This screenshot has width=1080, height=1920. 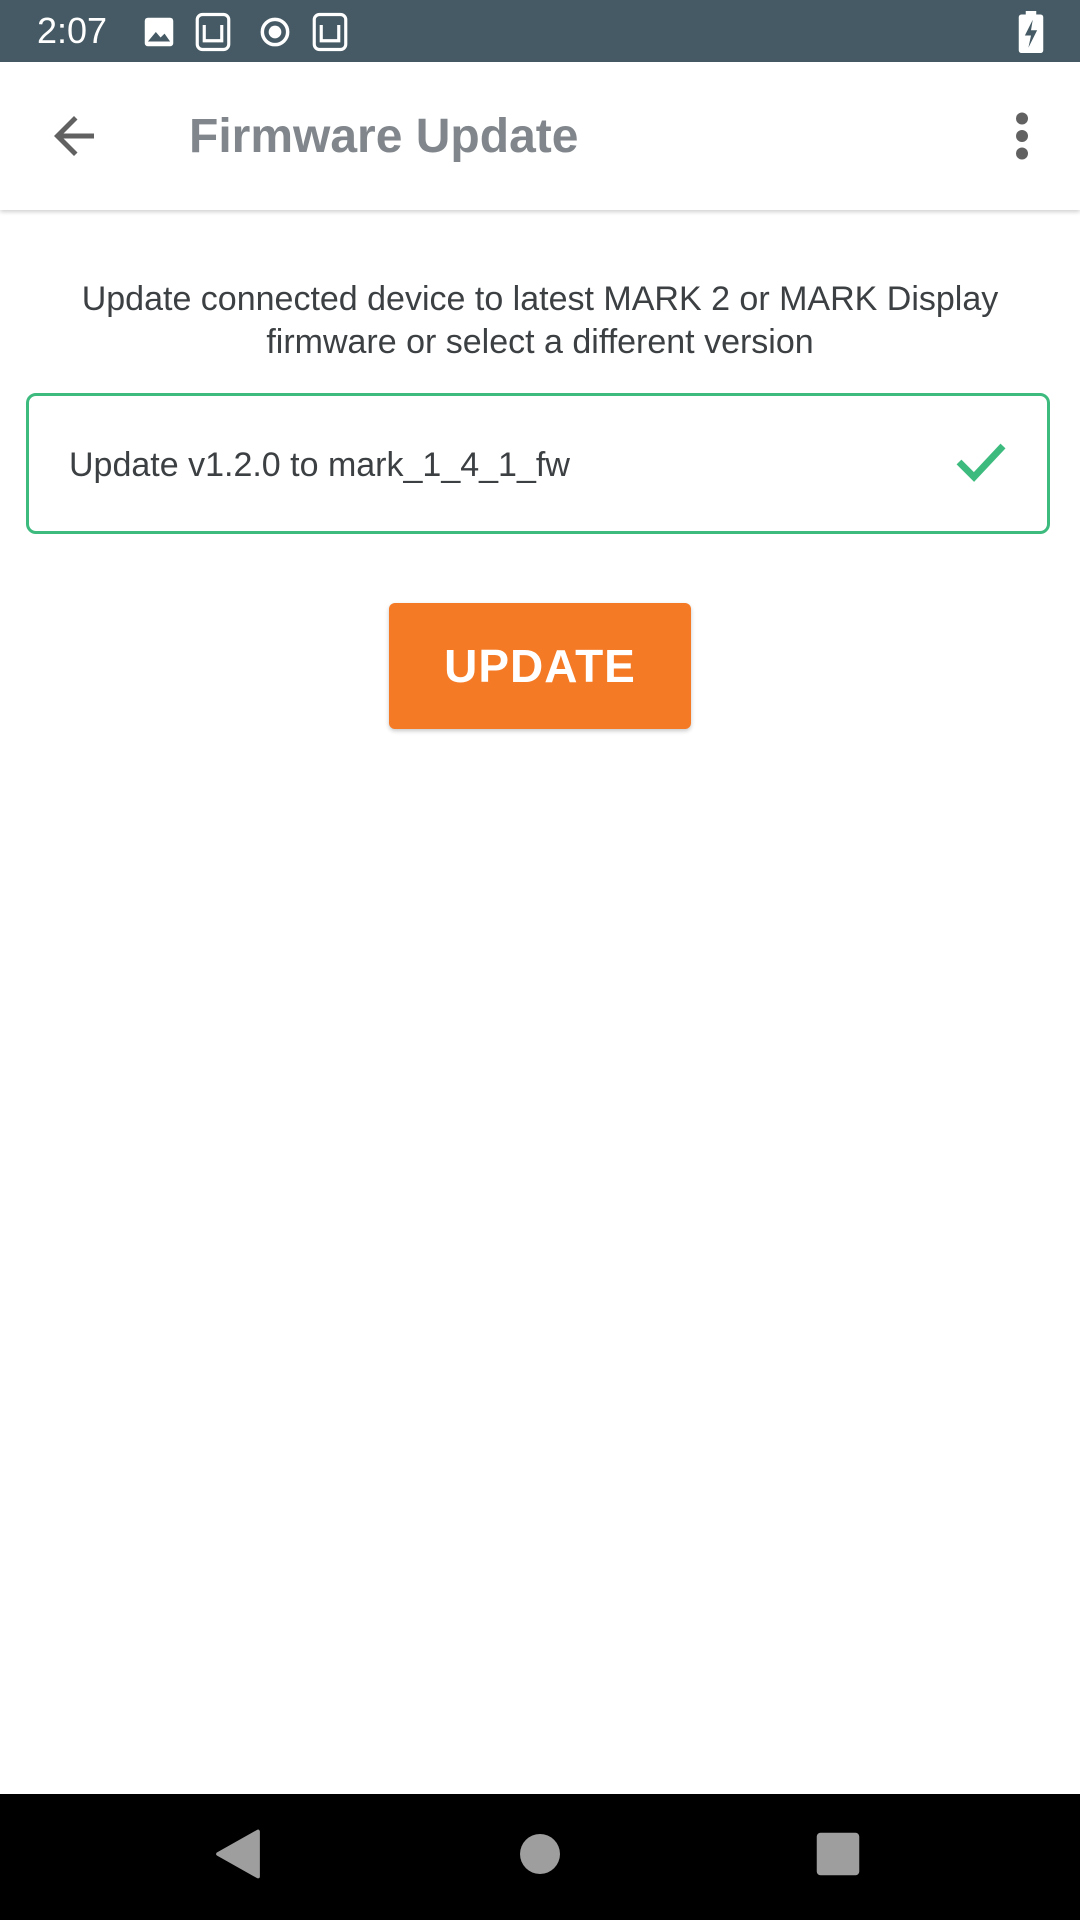 I want to click on firmware-option: Update v1.2.0 to mark_1_4_1_fw, so click(x=538, y=463).